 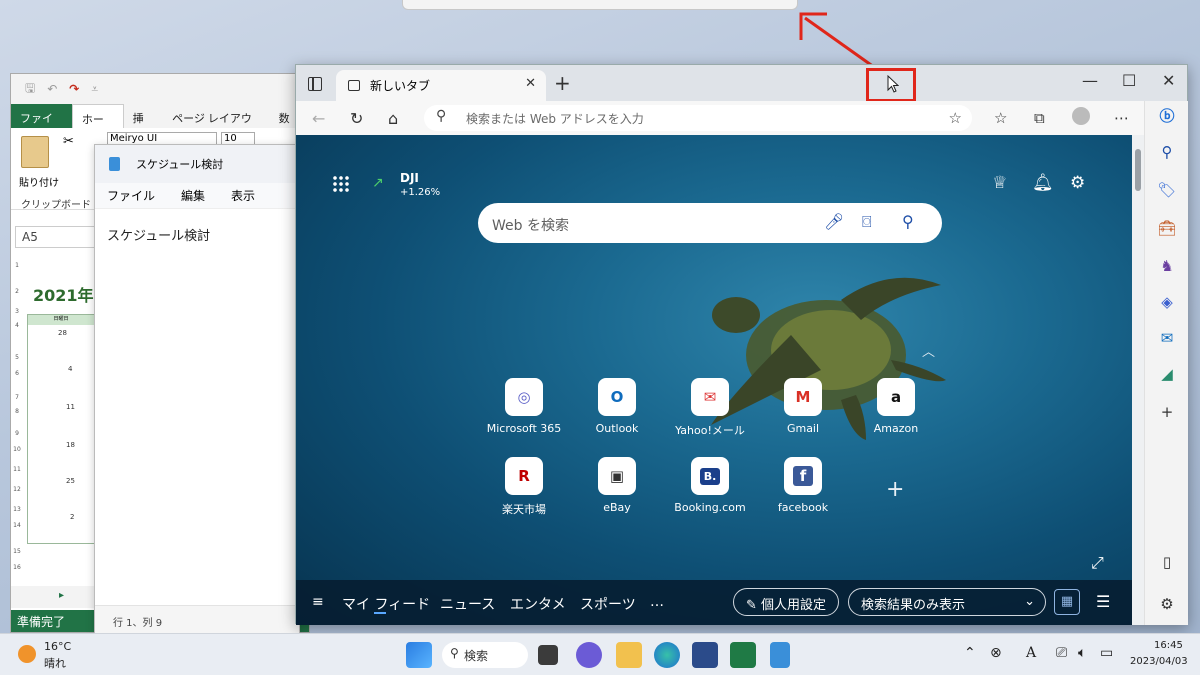 What do you see at coordinates (27, 654) in the screenshot?
I see `weather-sun-icon` at bounding box center [27, 654].